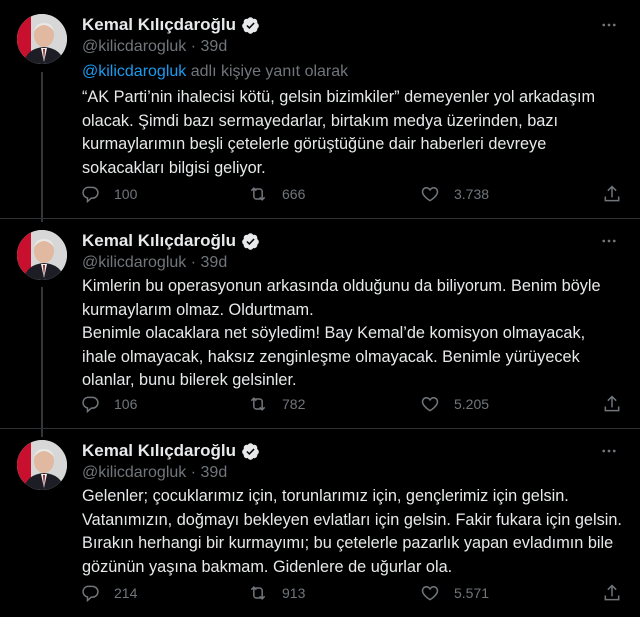  I want to click on reply-count: 214, so click(126, 593).